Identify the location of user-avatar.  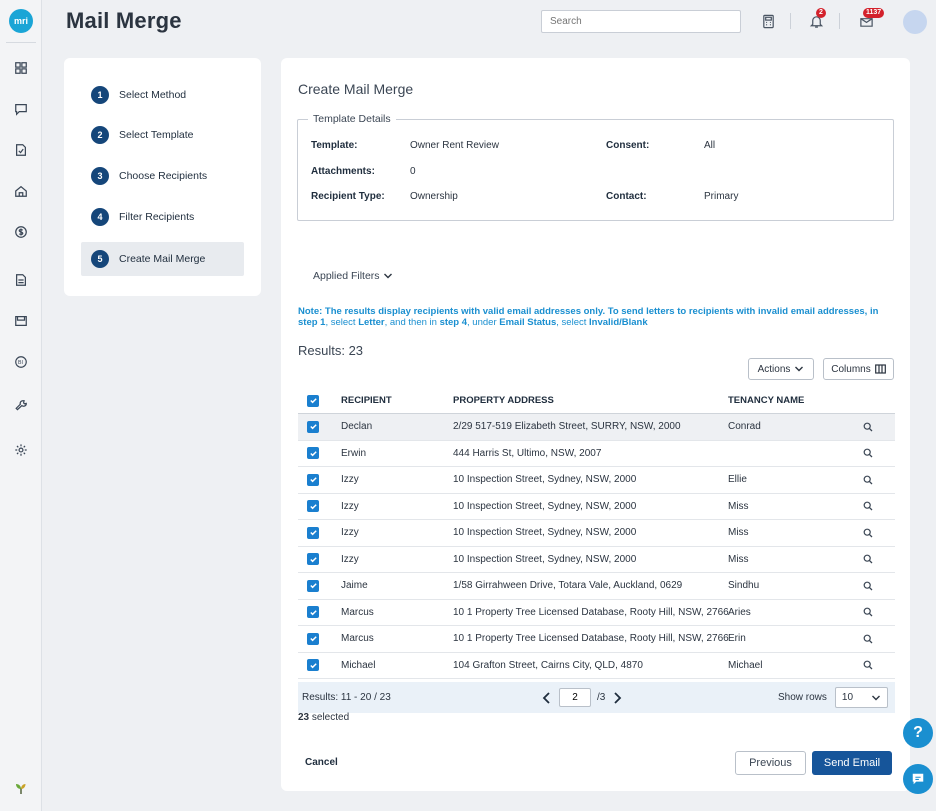
(915, 22).